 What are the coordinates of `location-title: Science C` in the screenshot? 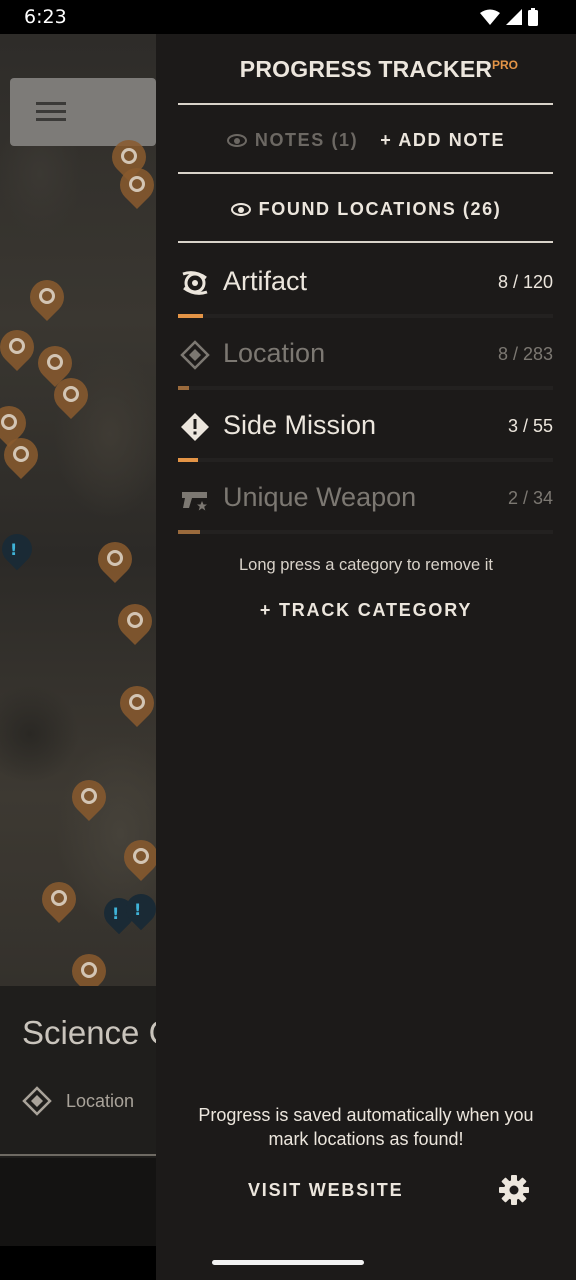 It's located at (89, 1032).